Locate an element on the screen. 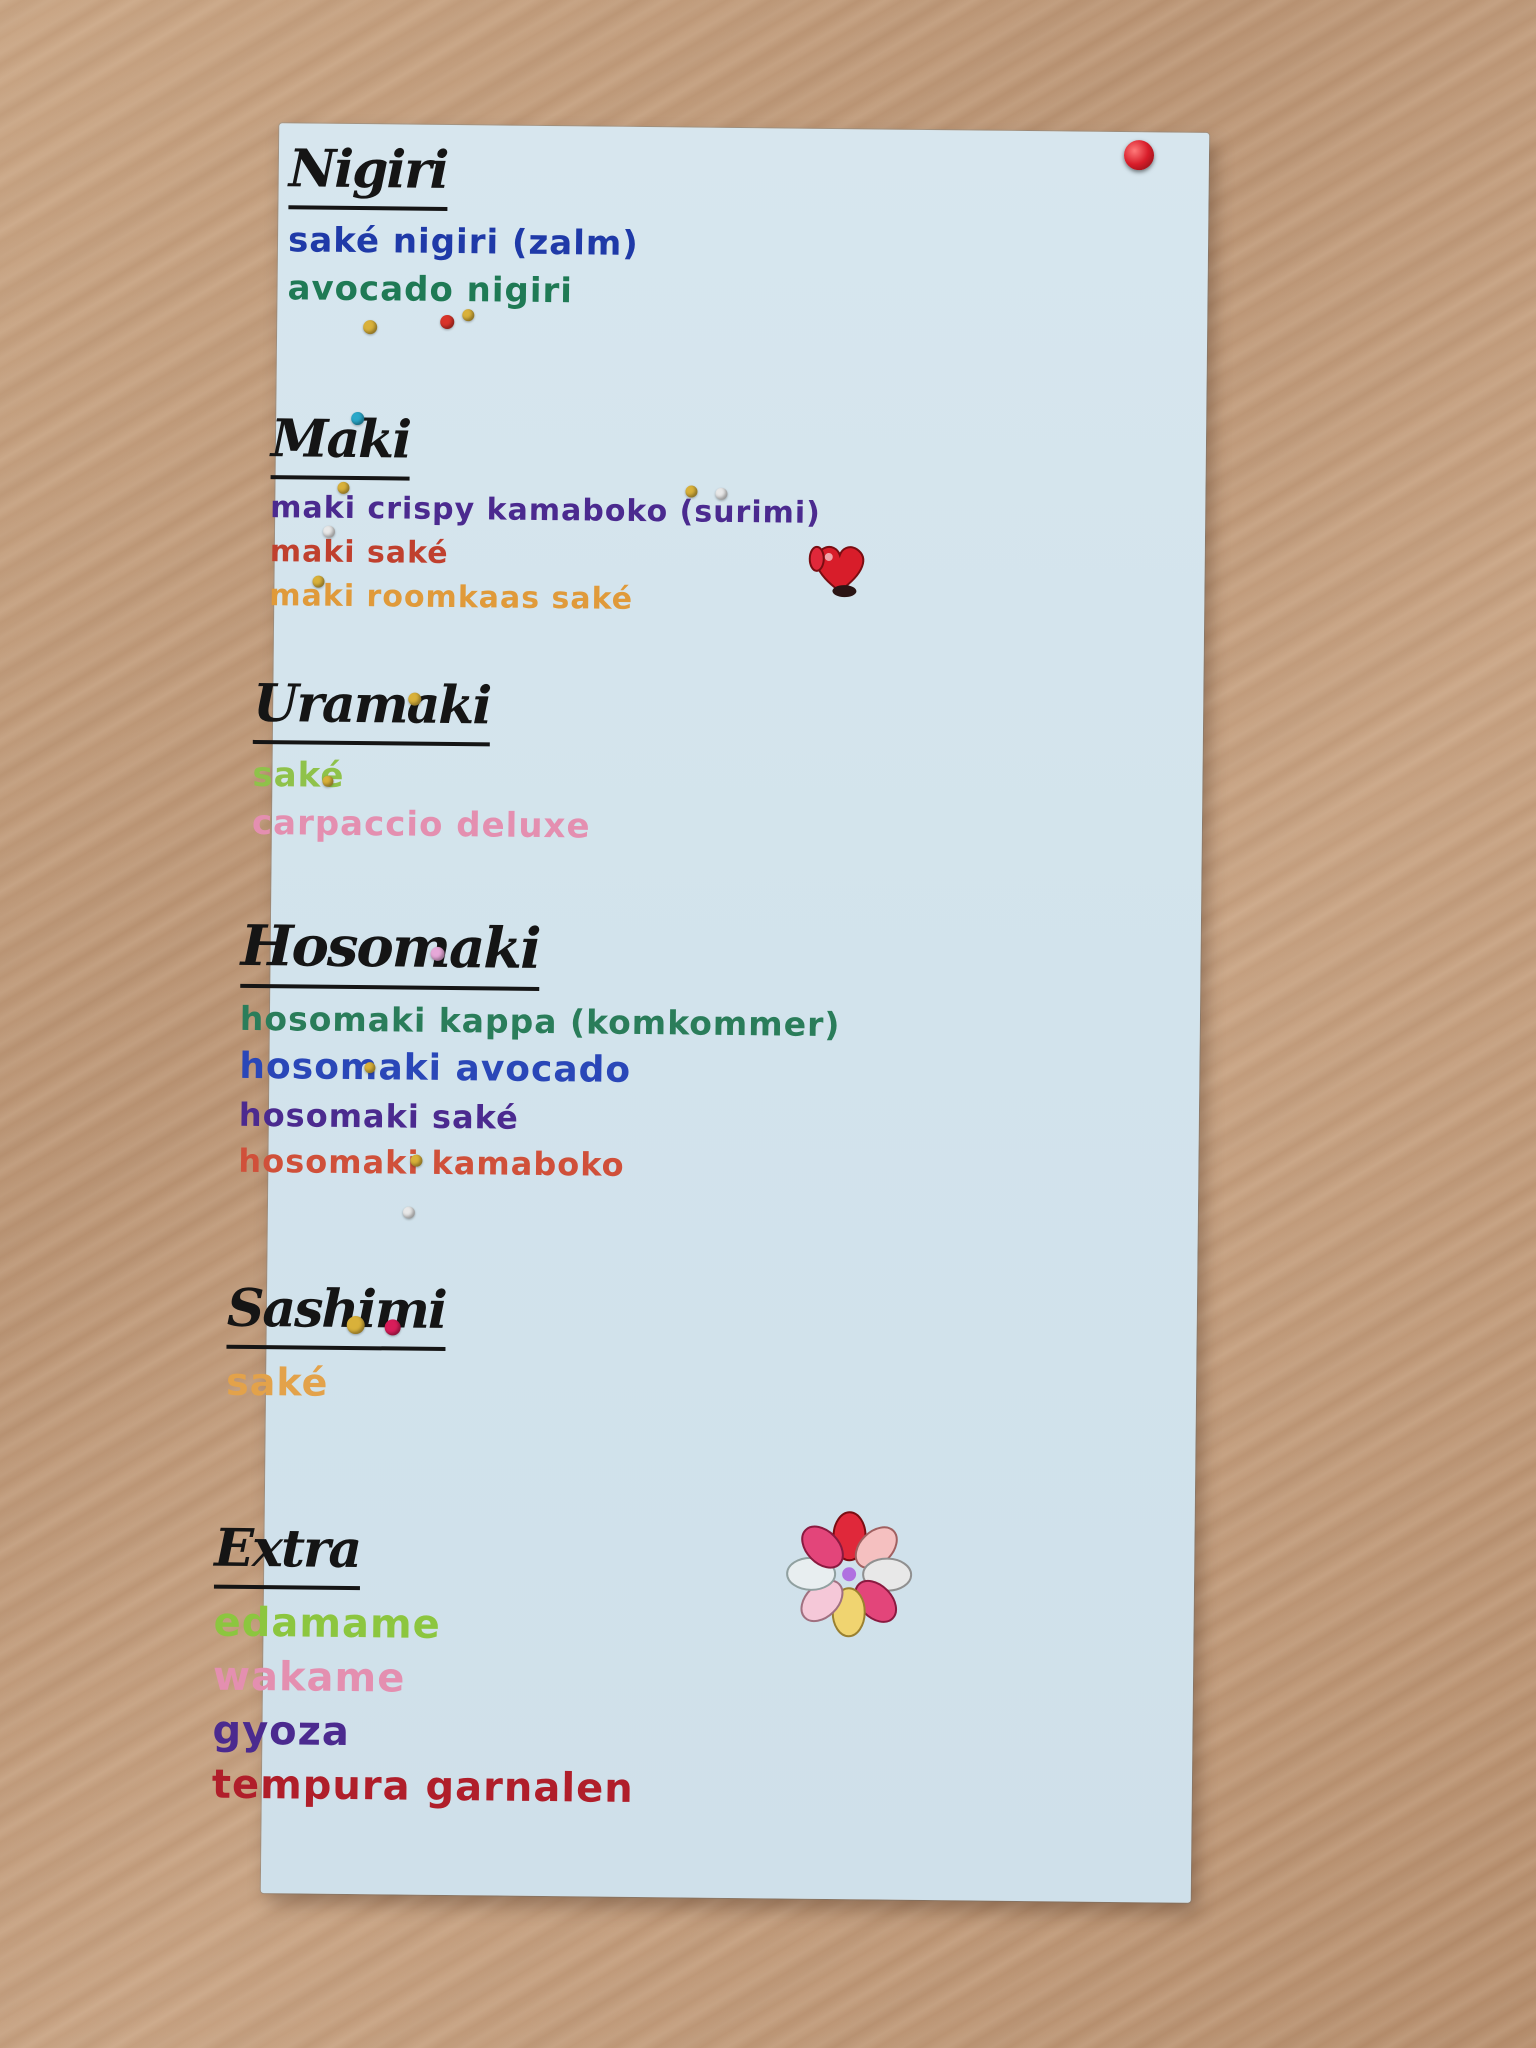  menu-item: maki roomkaas saké is located at coordinates (451, 597).